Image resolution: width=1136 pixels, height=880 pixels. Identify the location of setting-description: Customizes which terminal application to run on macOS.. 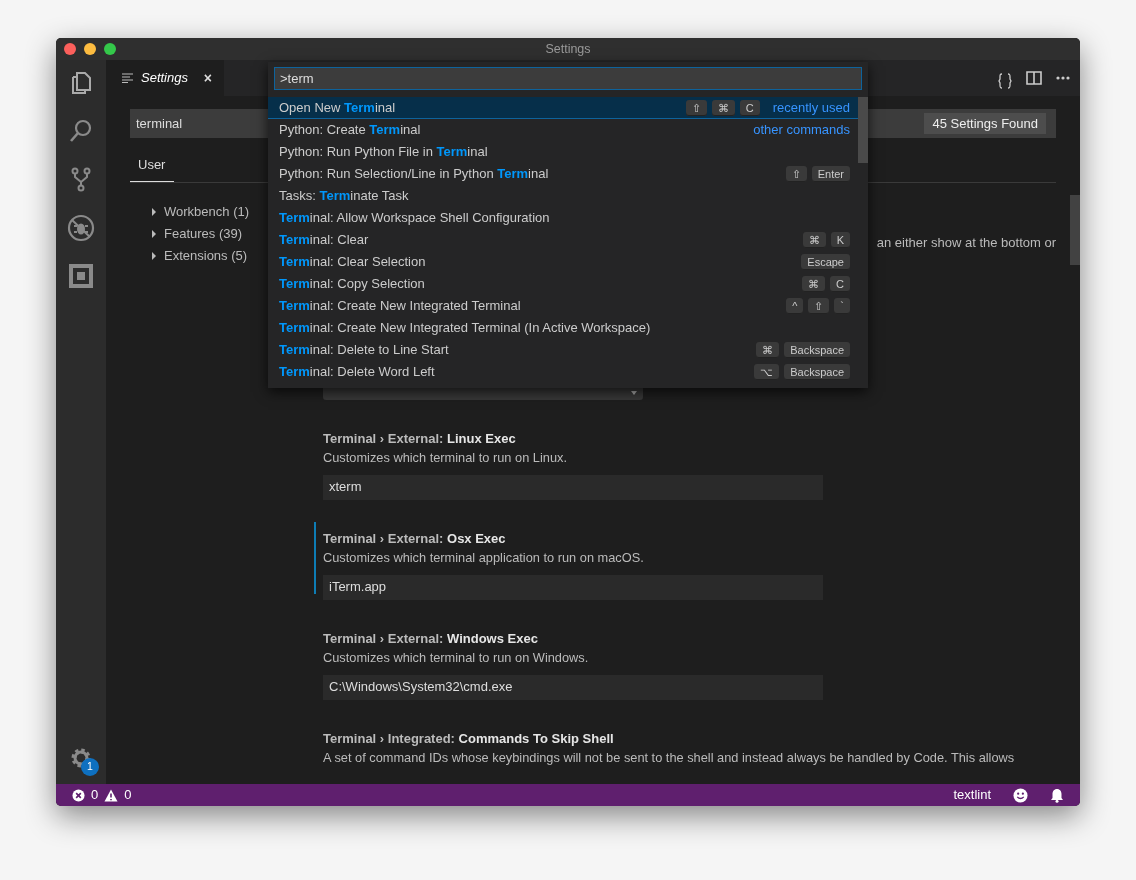
(484, 557).